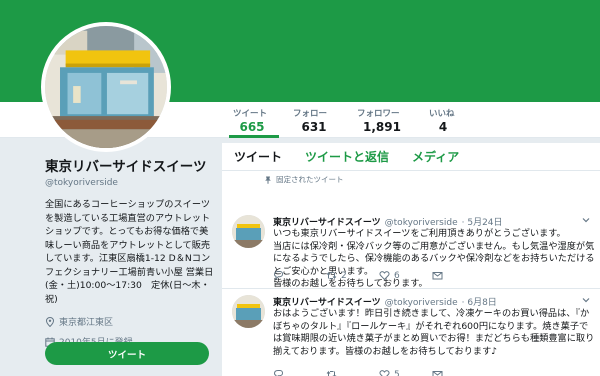 The width and height of the screenshot is (600, 376). Describe the element at coordinates (310, 113) in the screenshot. I see `stat-label: フォロー` at that location.